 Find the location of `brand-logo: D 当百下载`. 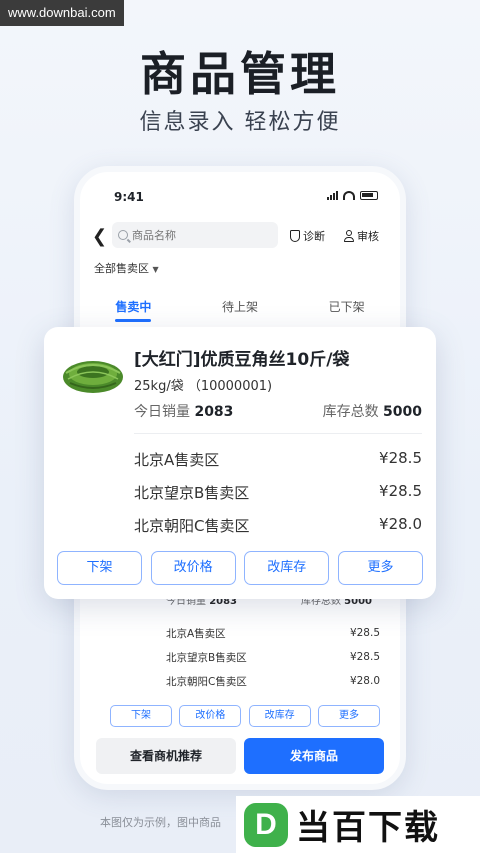

brand-logo: D 当百下载 is located at coordinates (358, 824).